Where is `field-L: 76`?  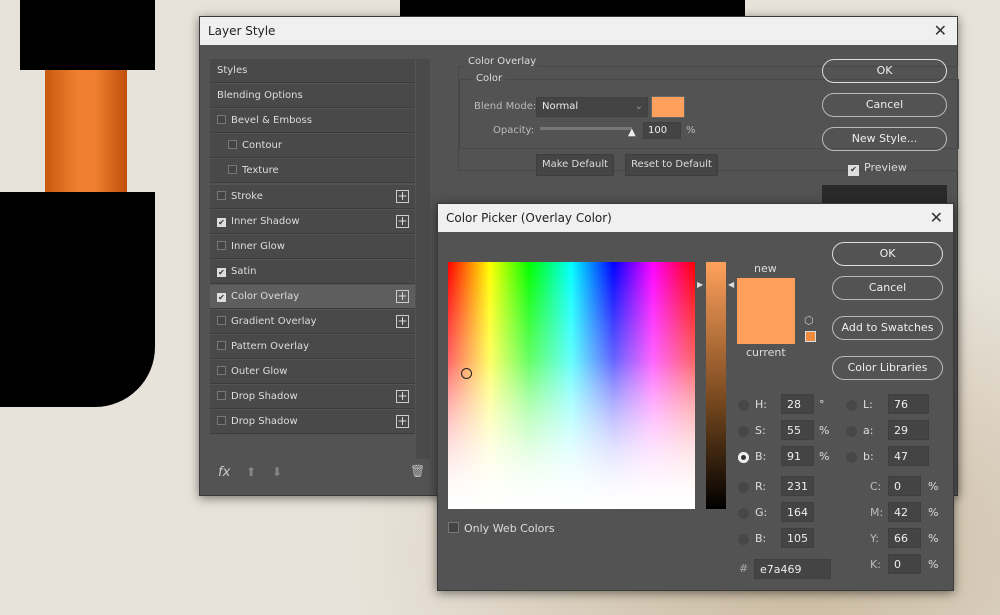
field-L: 76 is located at coordinates (908, 404).